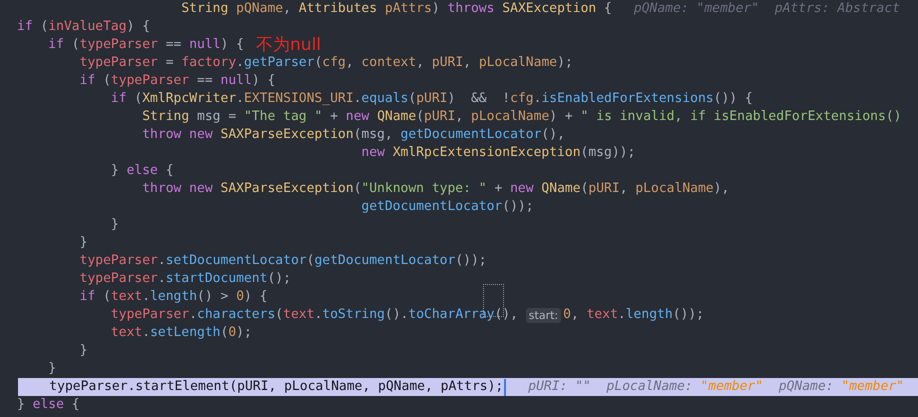 Image resolution: width=918 pixels, height=417 pixels. What do you see at coordinates (447, 207) in the screenshot?
I see `code-line: getDocumentLocator());` at bounding box center [447, 207].